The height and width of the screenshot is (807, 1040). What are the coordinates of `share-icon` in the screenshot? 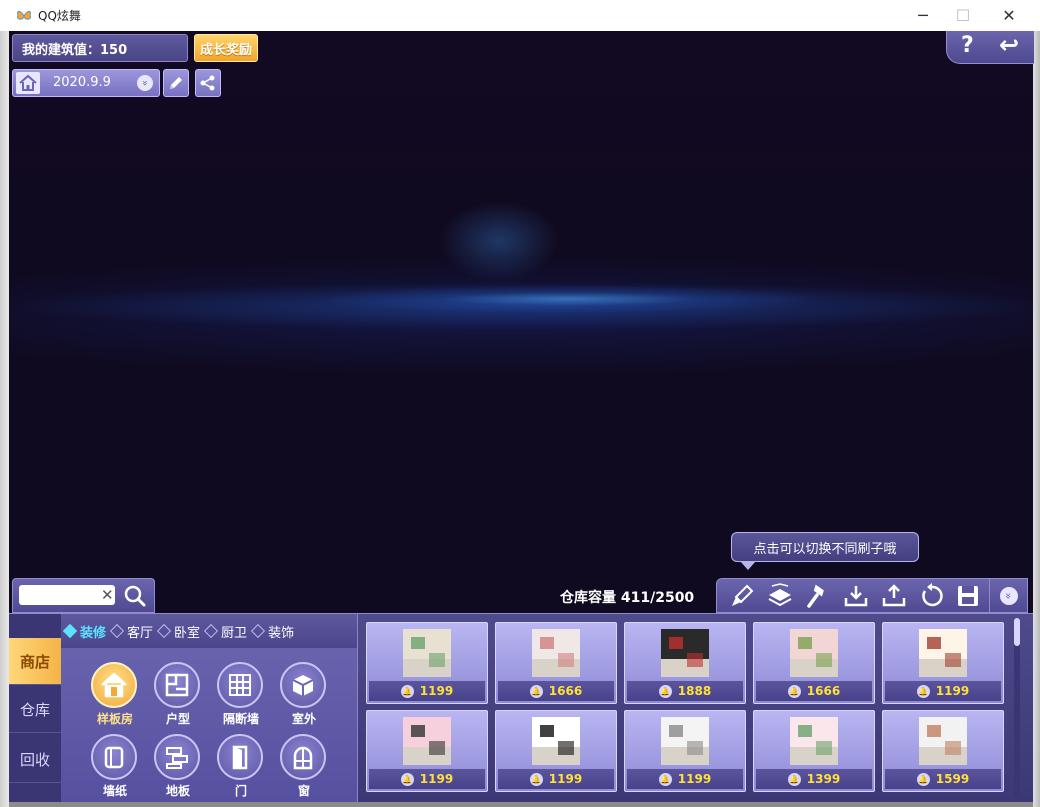 It's located at (207, 83).